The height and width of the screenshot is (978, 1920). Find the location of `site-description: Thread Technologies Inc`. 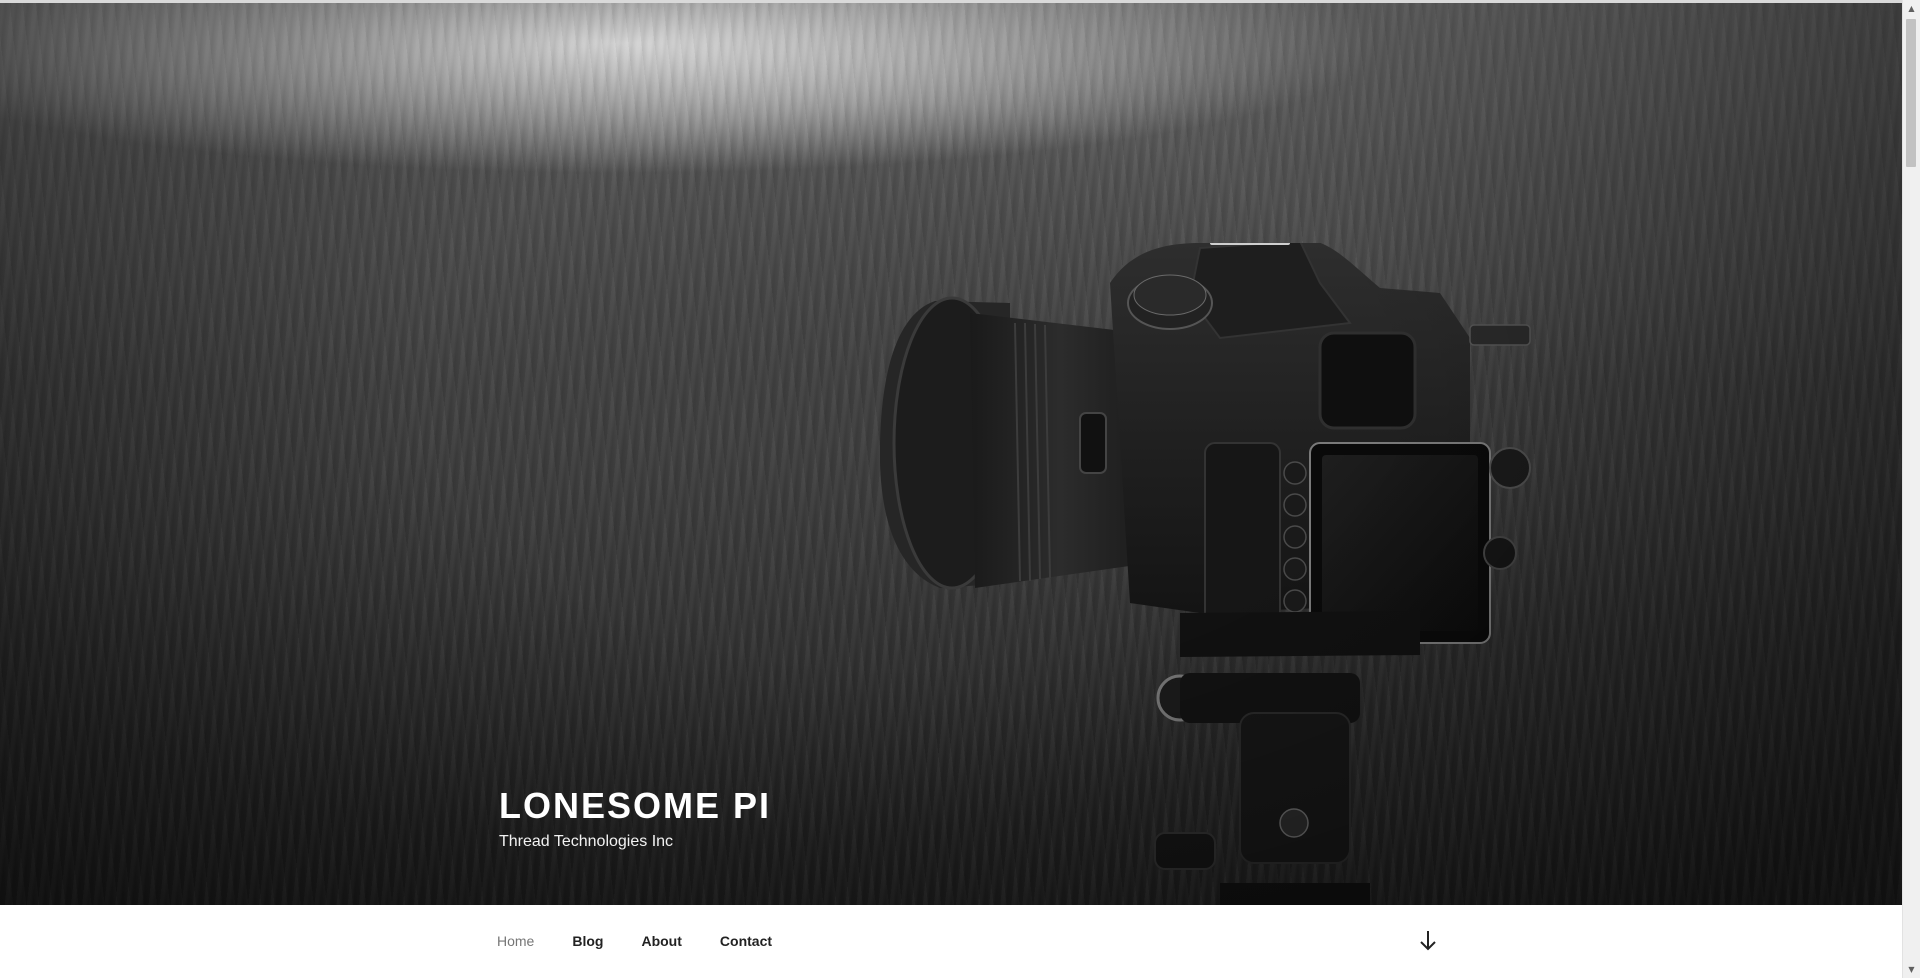

site-description: Thread Technologies Inc is located at coordinates (586, 841).